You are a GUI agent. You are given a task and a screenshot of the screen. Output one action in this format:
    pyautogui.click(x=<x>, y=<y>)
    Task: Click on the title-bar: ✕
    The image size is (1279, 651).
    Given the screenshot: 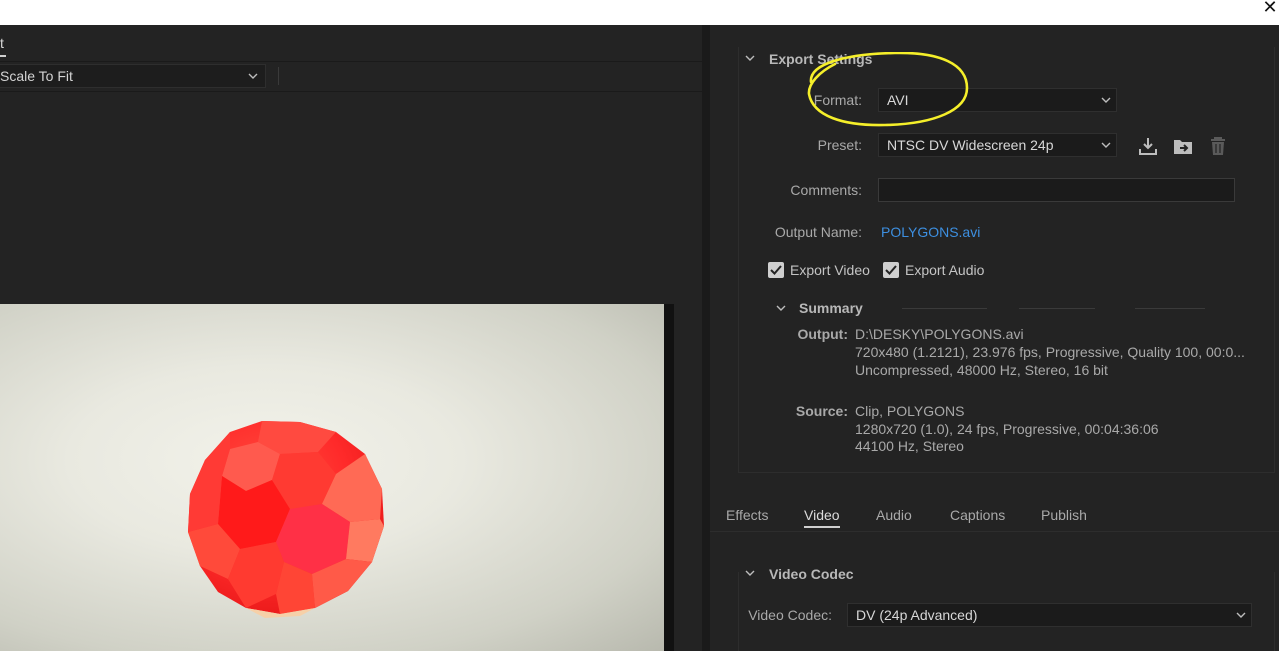 What is the action you would take?
    pyautogui.click(x=639, y=12)
    